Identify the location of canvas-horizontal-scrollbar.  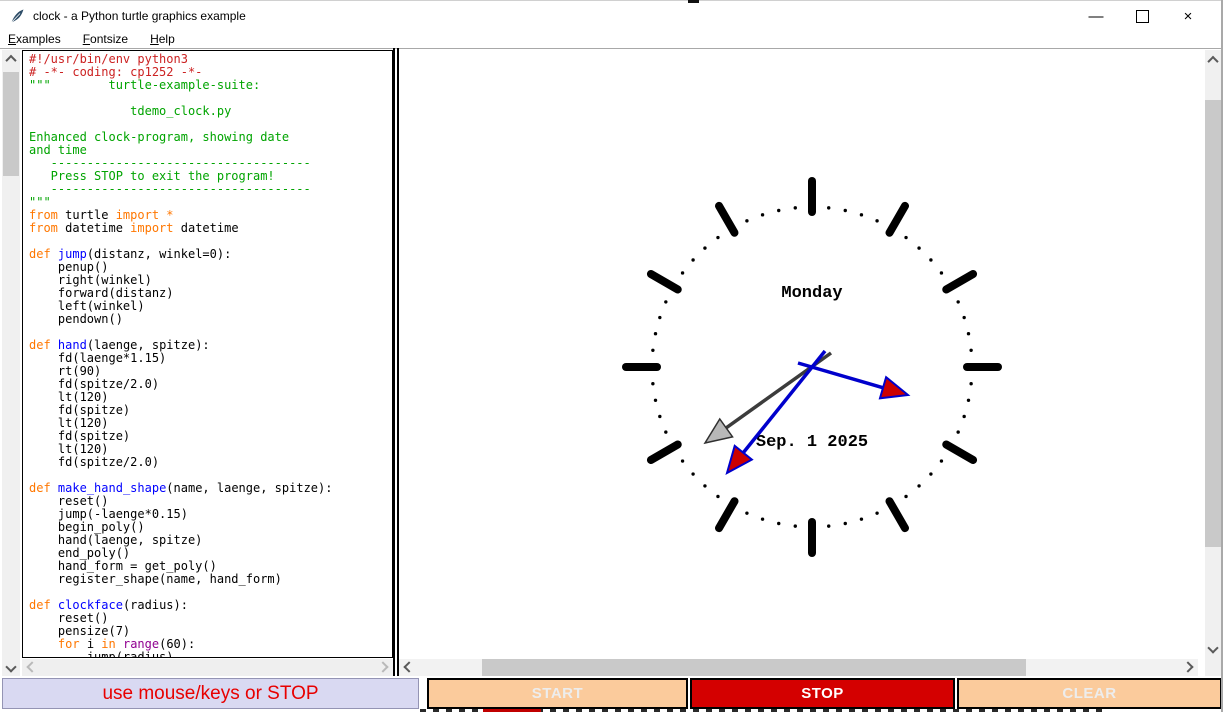
(798, 667).